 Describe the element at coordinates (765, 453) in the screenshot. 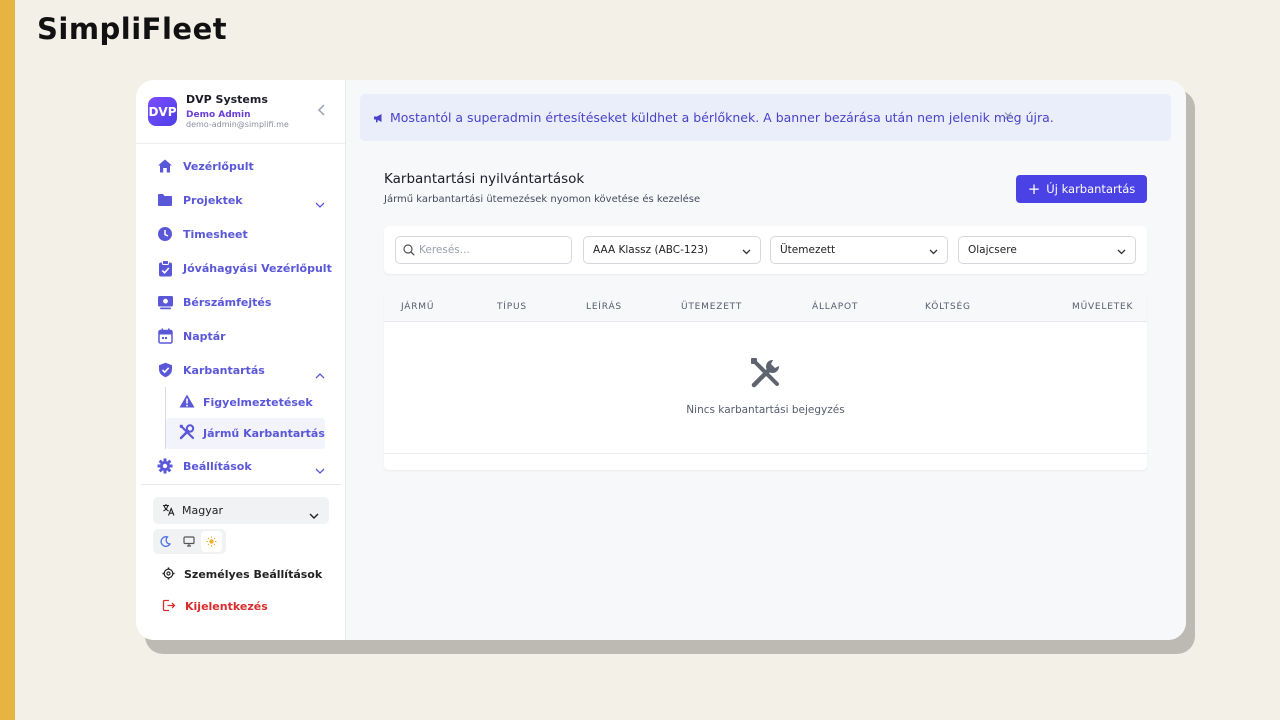

I see `table-footer-divider` at that location.